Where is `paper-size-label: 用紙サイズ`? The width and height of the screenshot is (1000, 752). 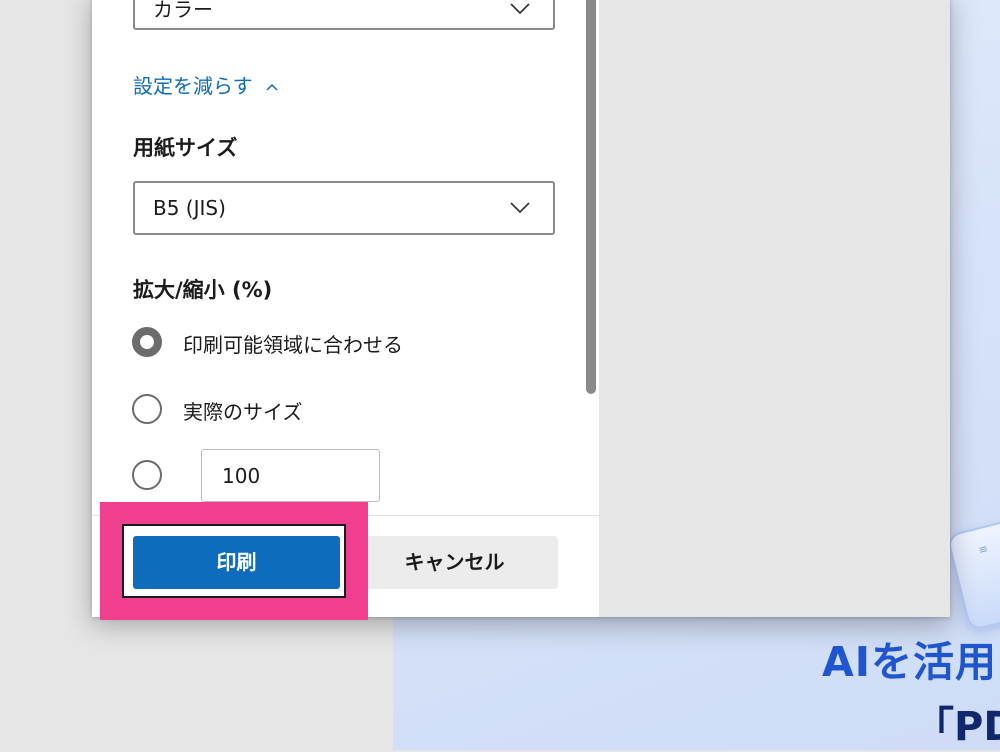 paper-size-label: 用紙サイズ is located at coordinates (185, 148).